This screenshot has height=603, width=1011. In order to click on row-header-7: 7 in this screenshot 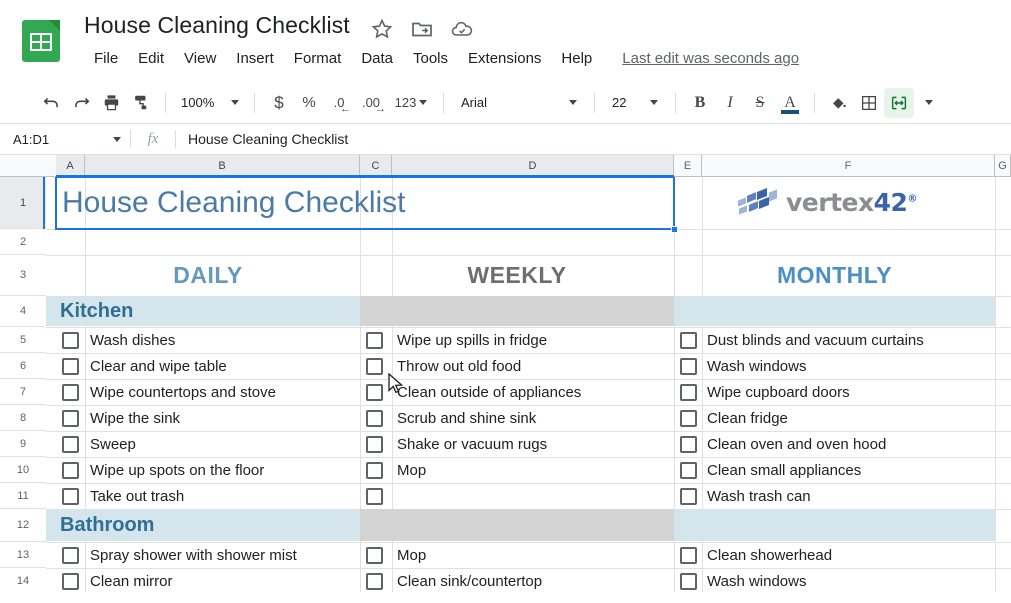, I will do `click(23, 392)`.